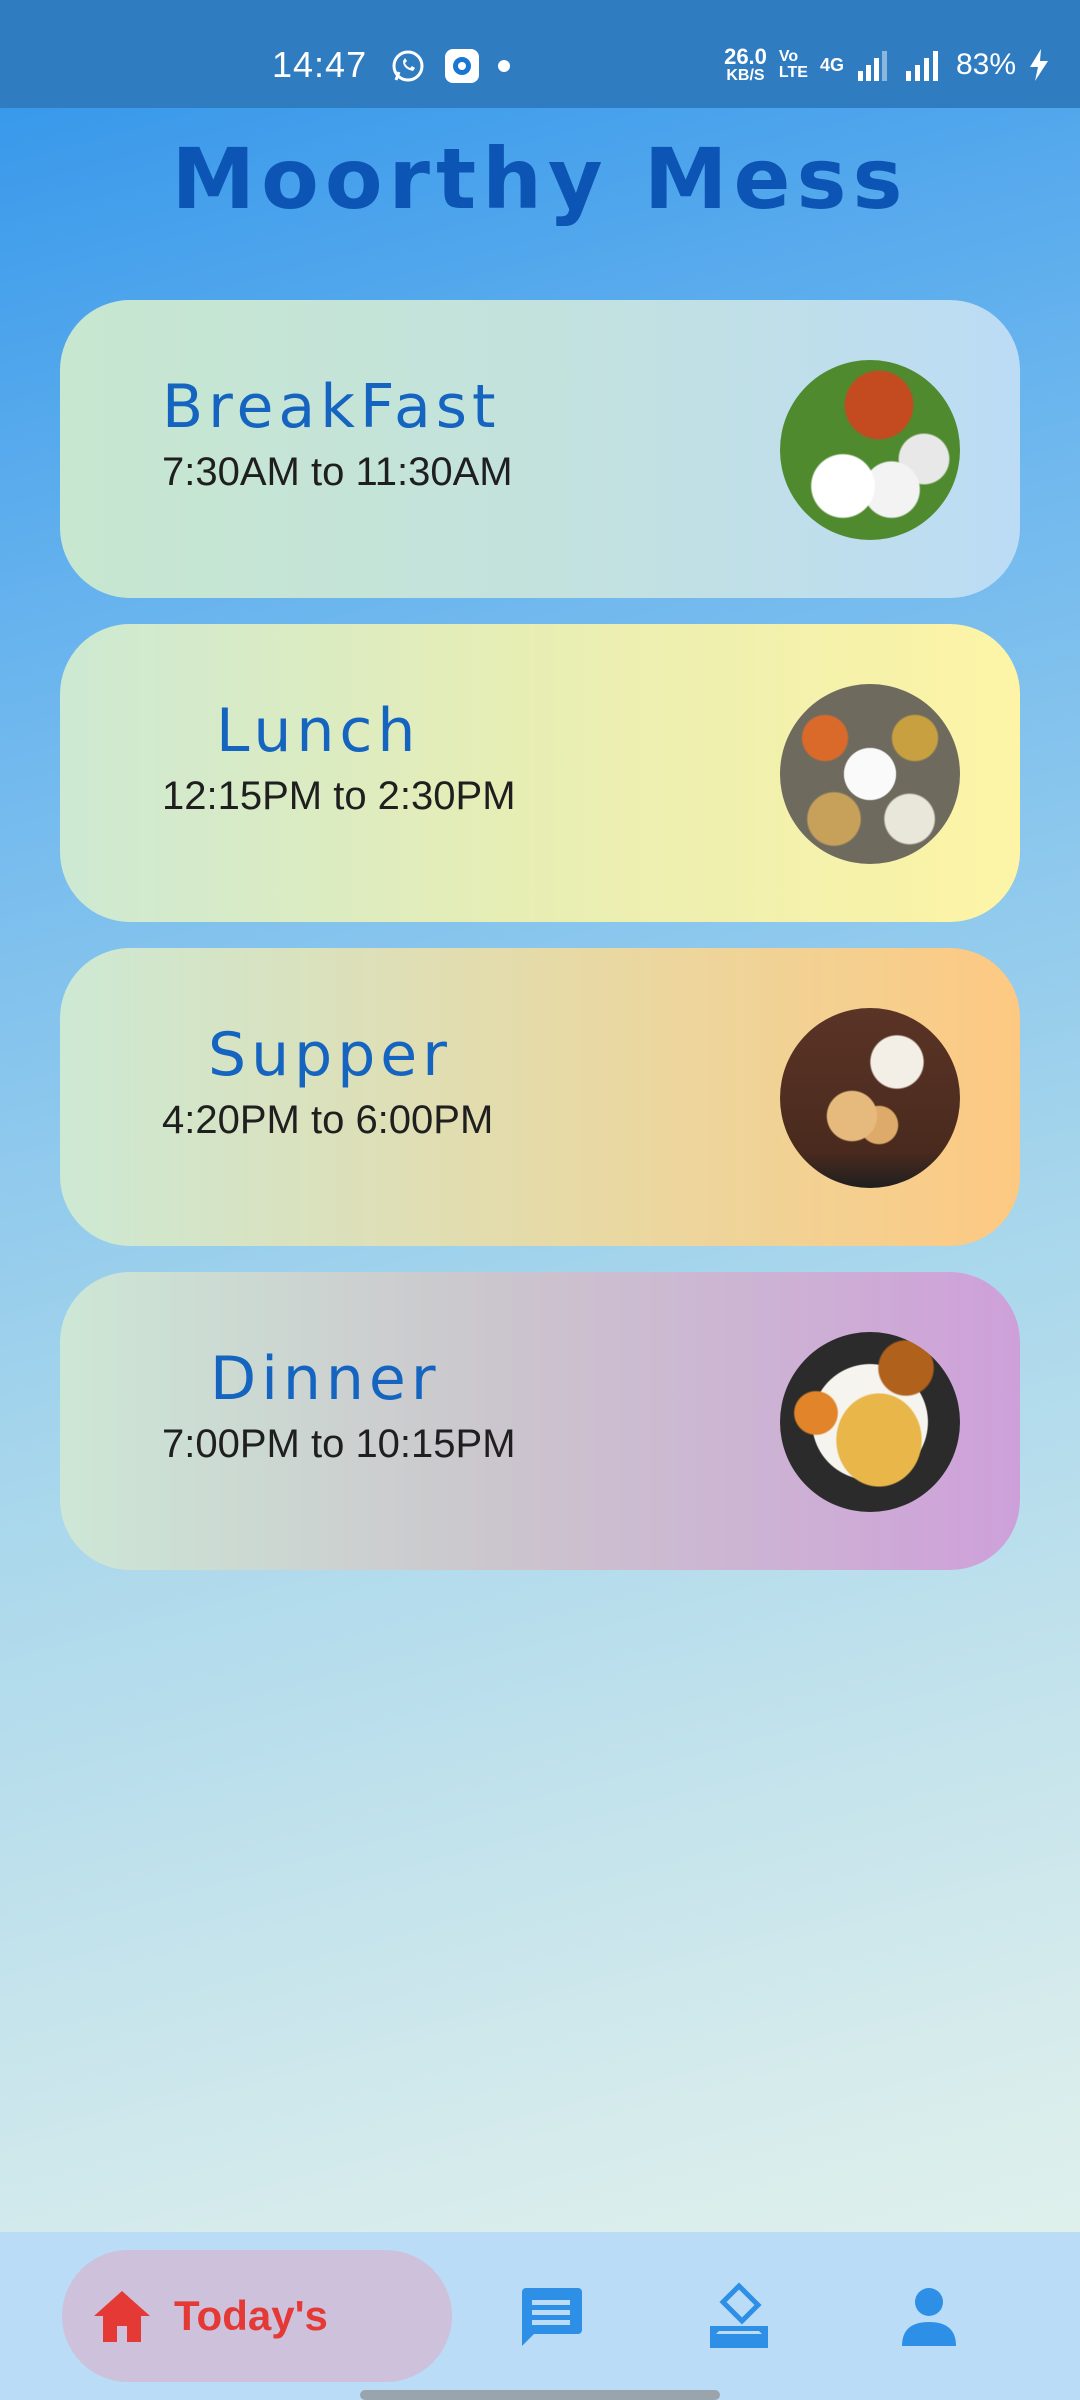 Image resolution: width=1080 pixels, height=2400 pixels. What do you see at coordinates (921, 66) in the screenshot?
I see `signal-icon` at bounding box center [921, 66].